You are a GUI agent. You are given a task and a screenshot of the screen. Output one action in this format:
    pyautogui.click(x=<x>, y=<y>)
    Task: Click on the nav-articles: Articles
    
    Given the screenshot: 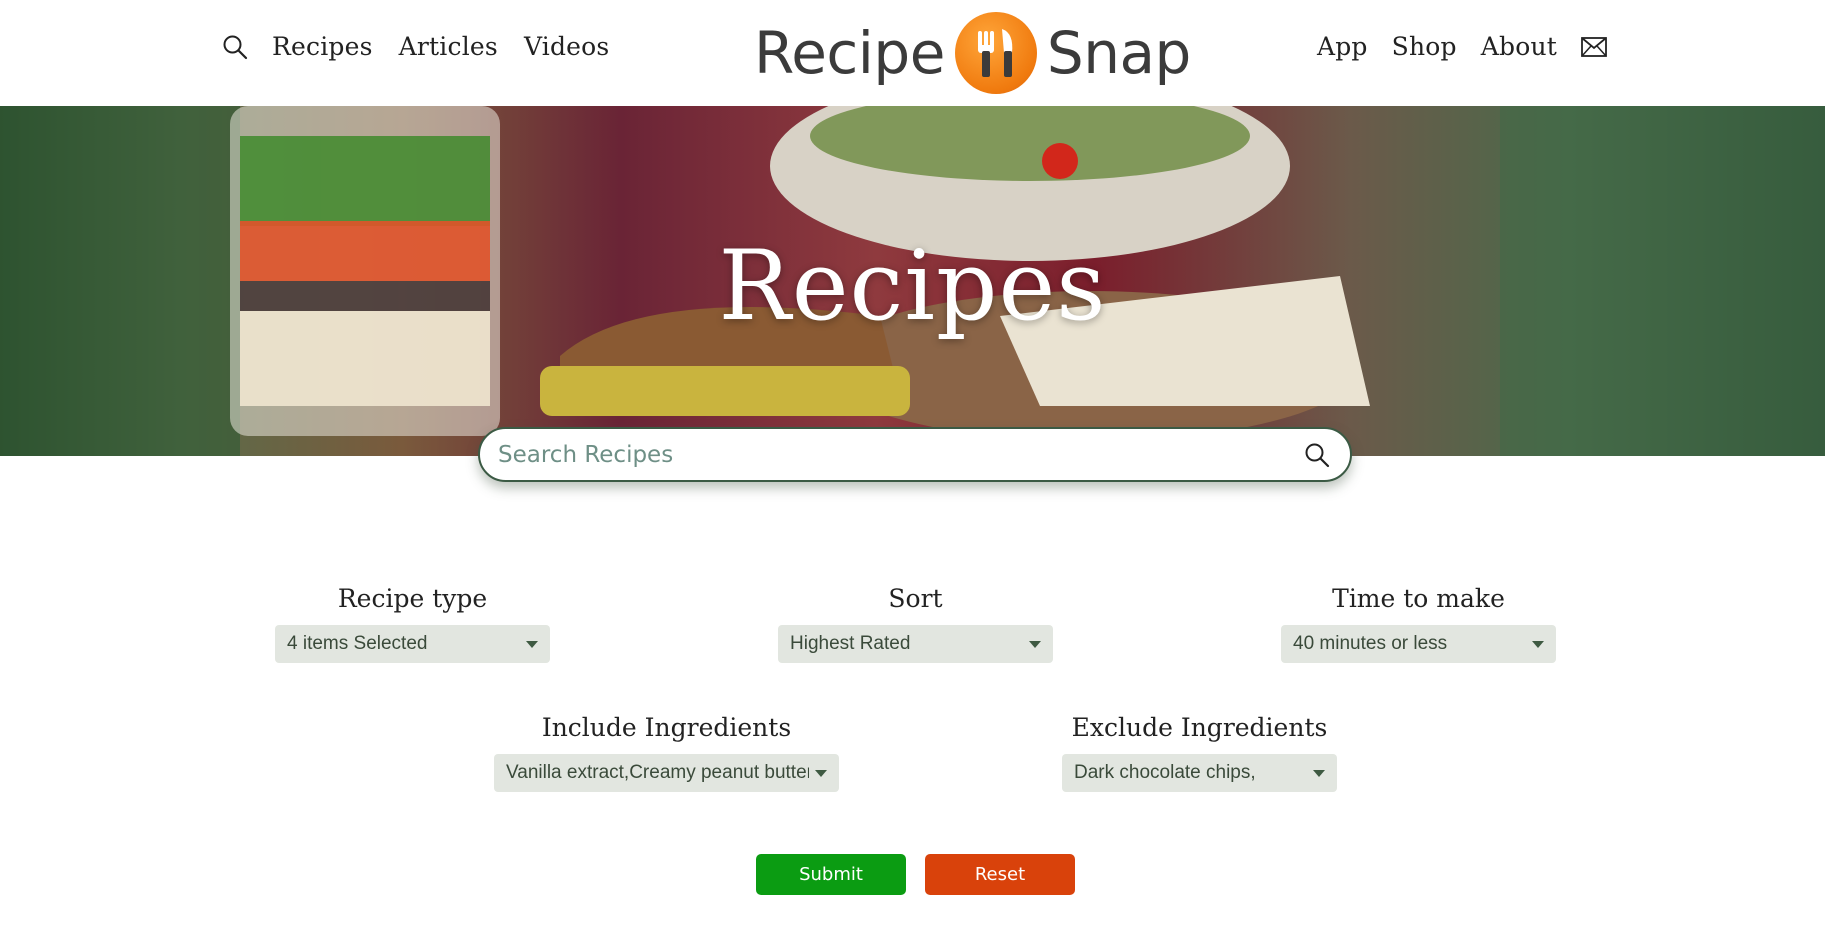 What is the action you would take?
    pyautogui.click(x=448, y=46)
    